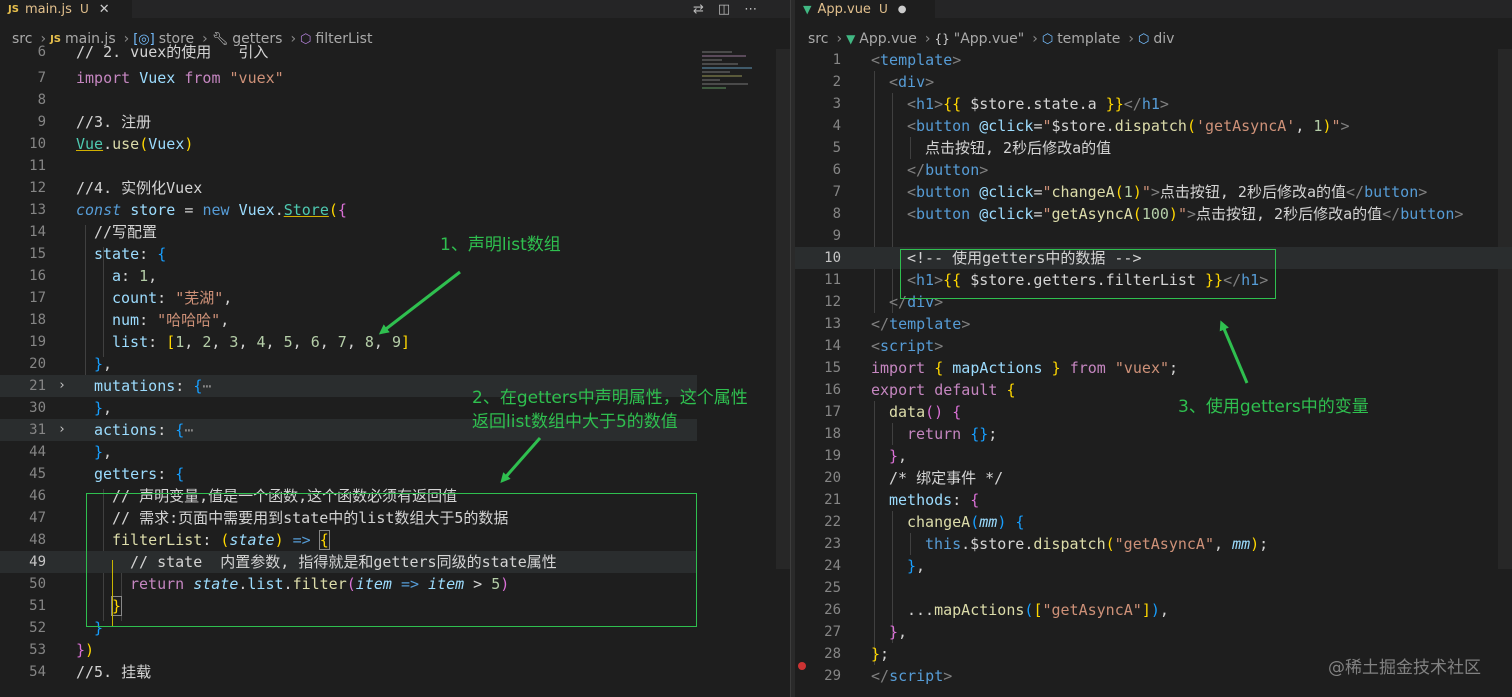  Describe the element at coordinates (1163, 39) in the screenshot. I see `breadcrumb-div: div` at that location.